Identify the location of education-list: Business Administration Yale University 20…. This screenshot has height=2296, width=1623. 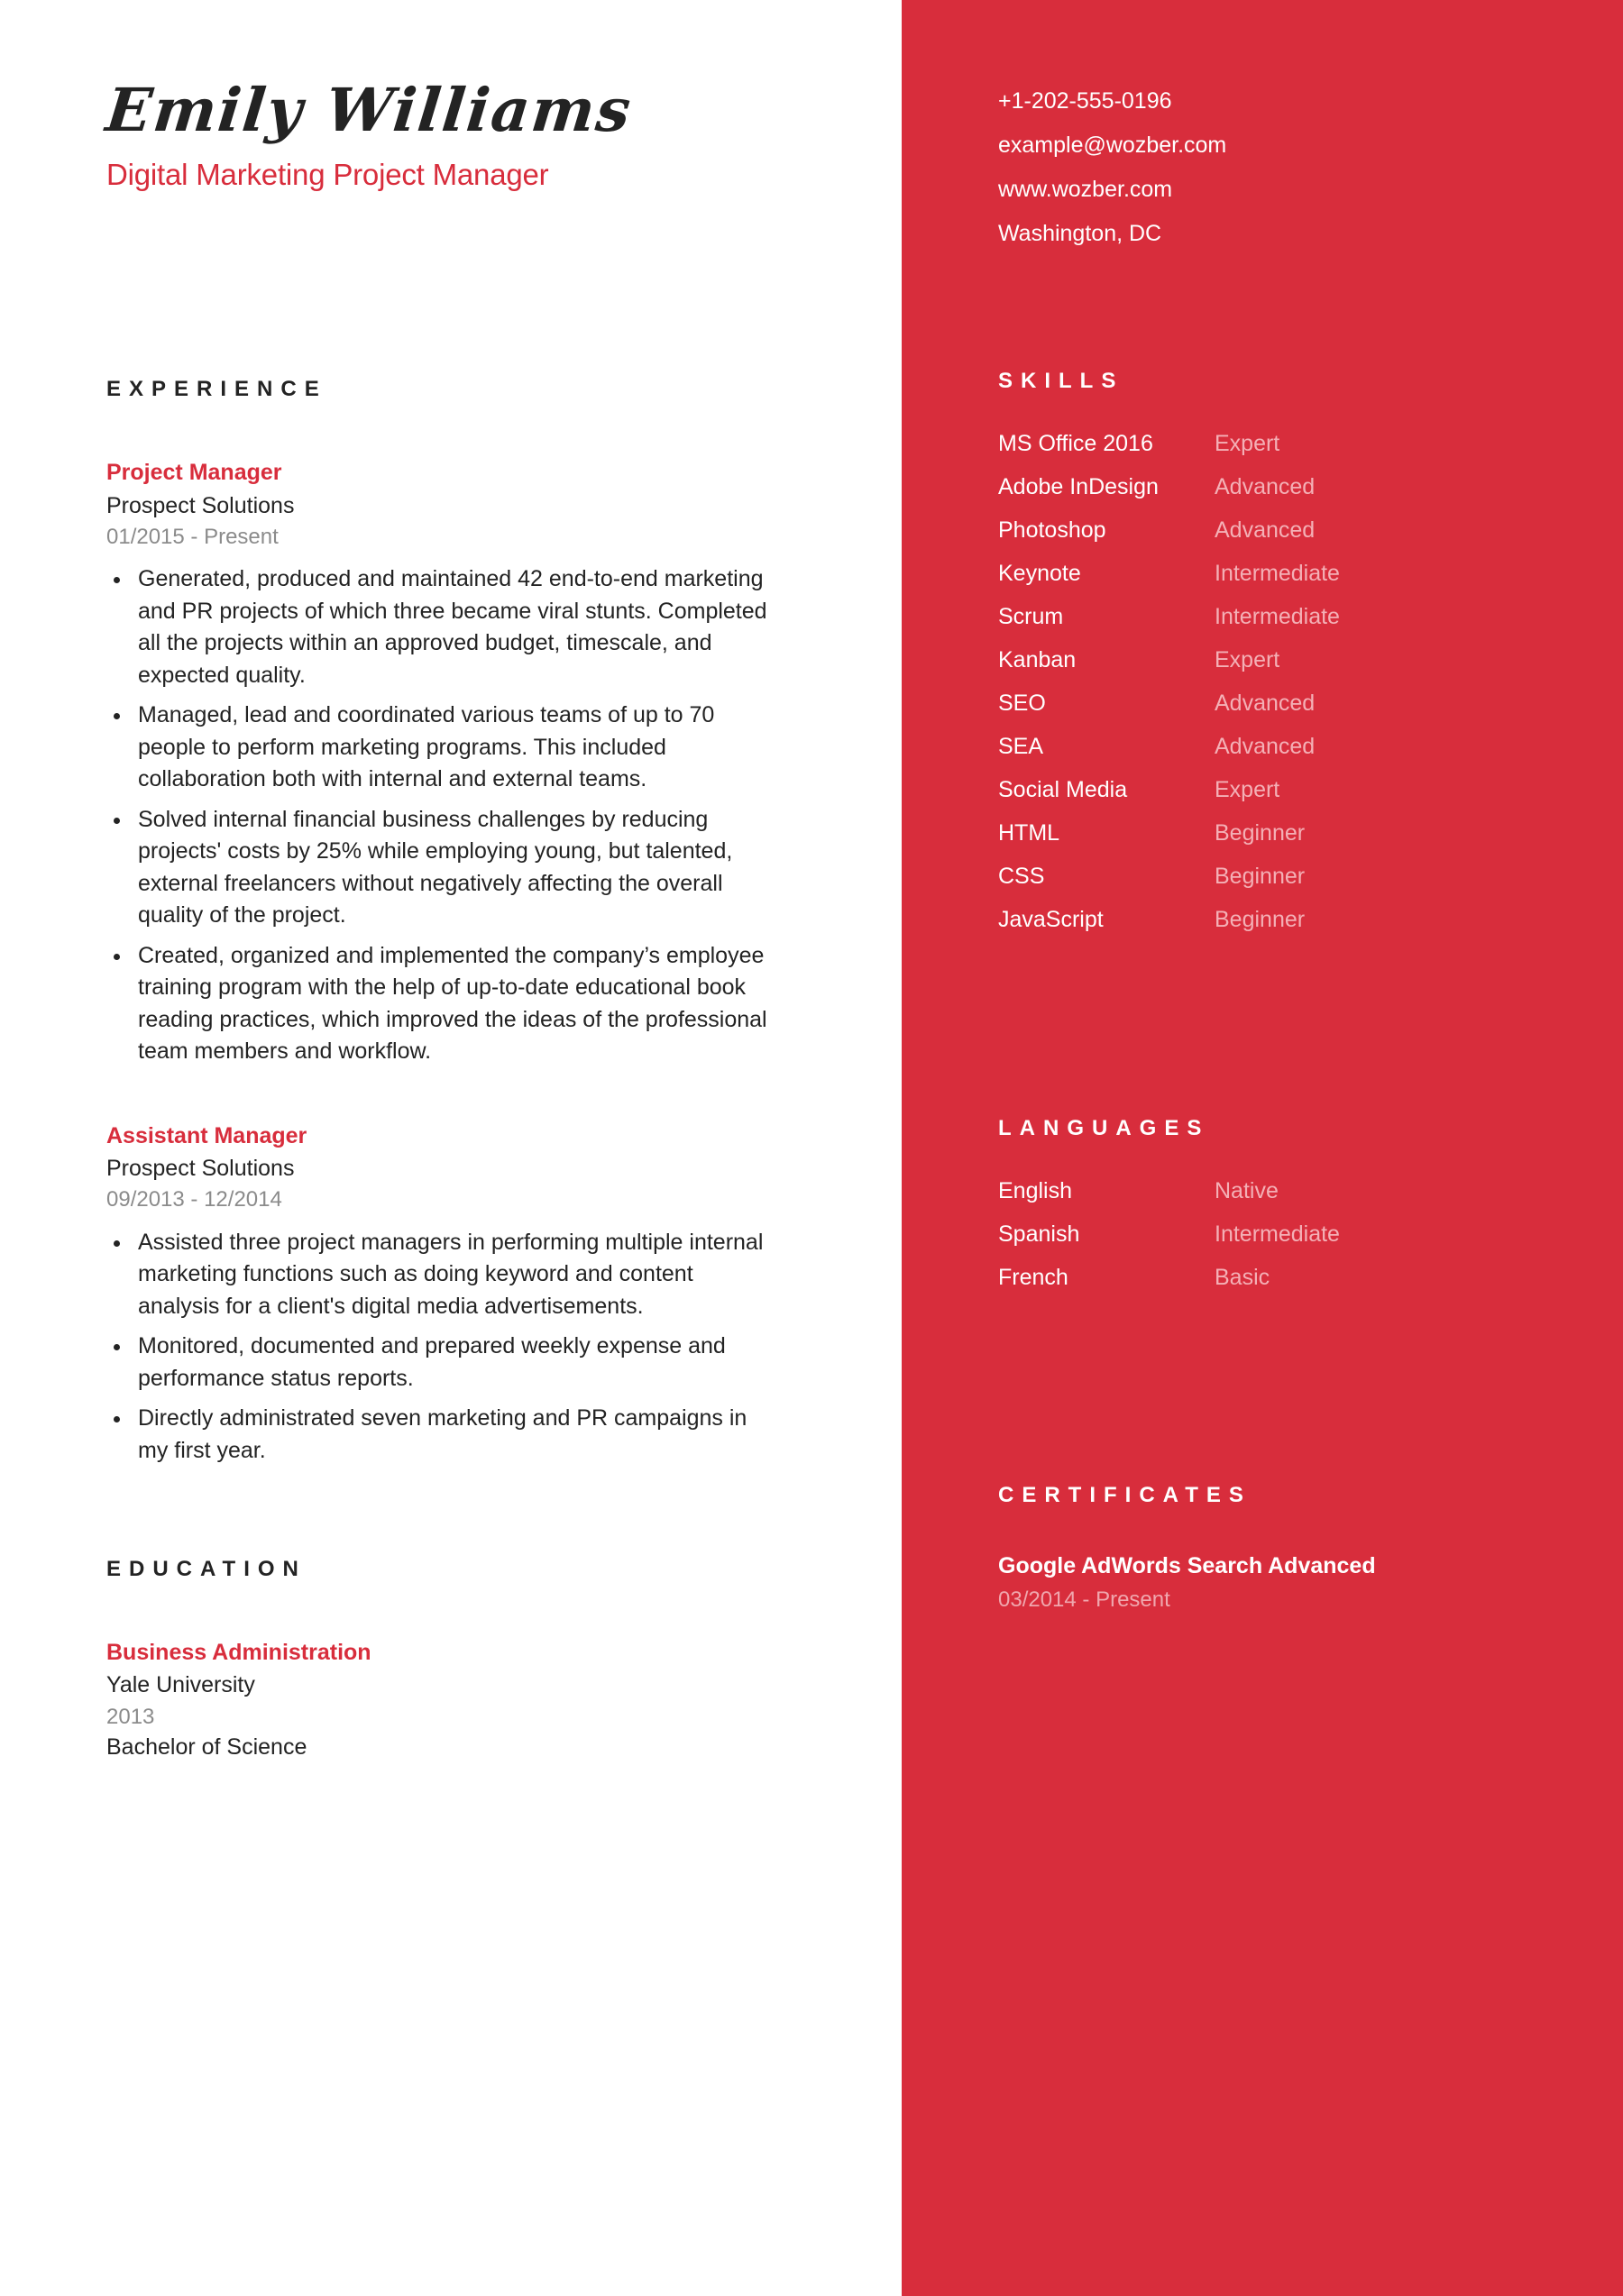
(443, 1700).